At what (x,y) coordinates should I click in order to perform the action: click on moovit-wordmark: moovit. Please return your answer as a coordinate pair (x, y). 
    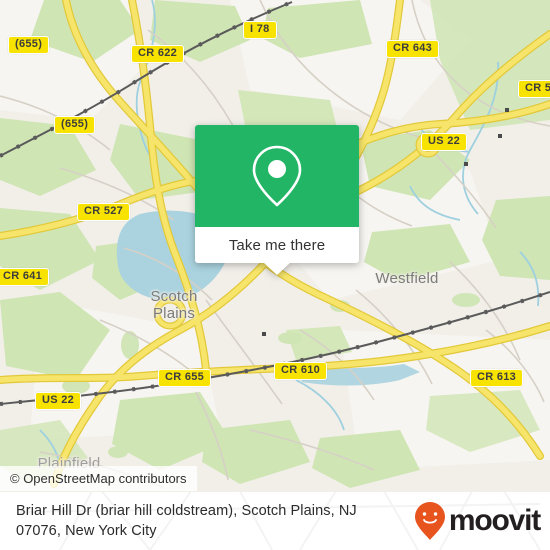
    Looking at the image, I should click on (494, 520).